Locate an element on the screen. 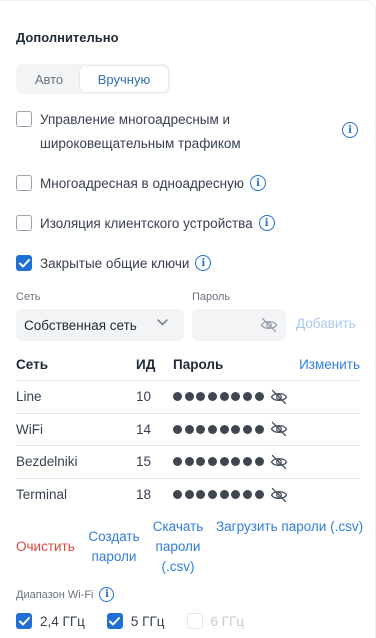 This screenshot has height=638, width=376. option-label: Многоадресная в одноадресную is located at coordinates (142, 183).